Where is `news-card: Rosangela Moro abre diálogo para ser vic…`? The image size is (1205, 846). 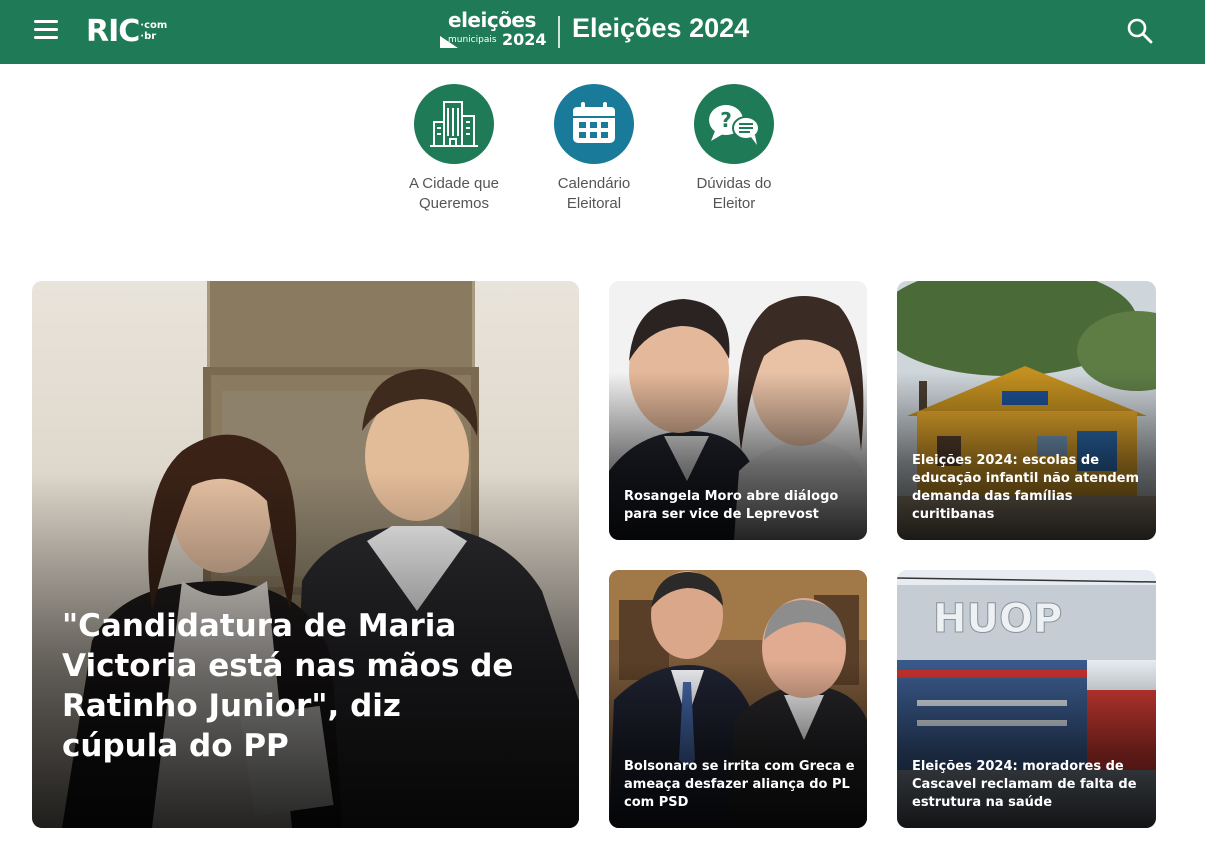
news-card: Rosangela Moro abre diálogo para ser vic… is located at coordinates (738, 410).